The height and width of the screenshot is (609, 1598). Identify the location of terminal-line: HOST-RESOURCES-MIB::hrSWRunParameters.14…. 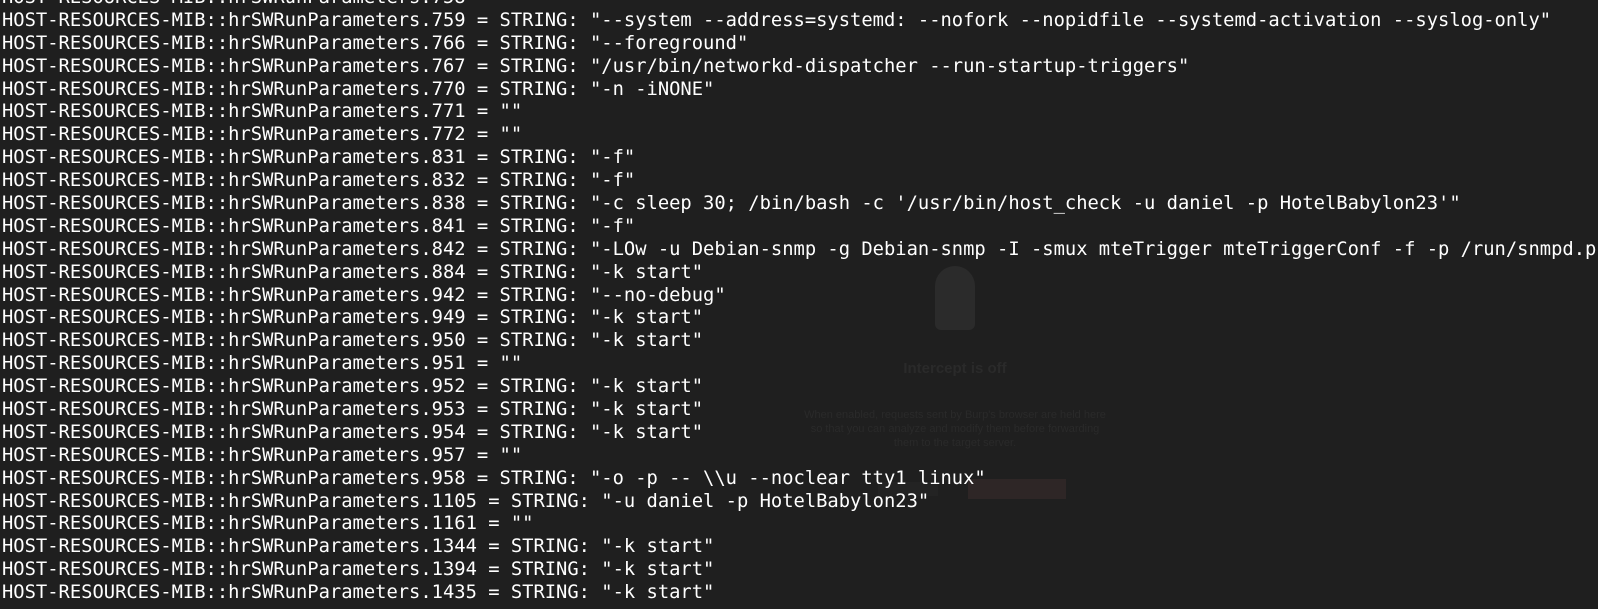
(358, 593).